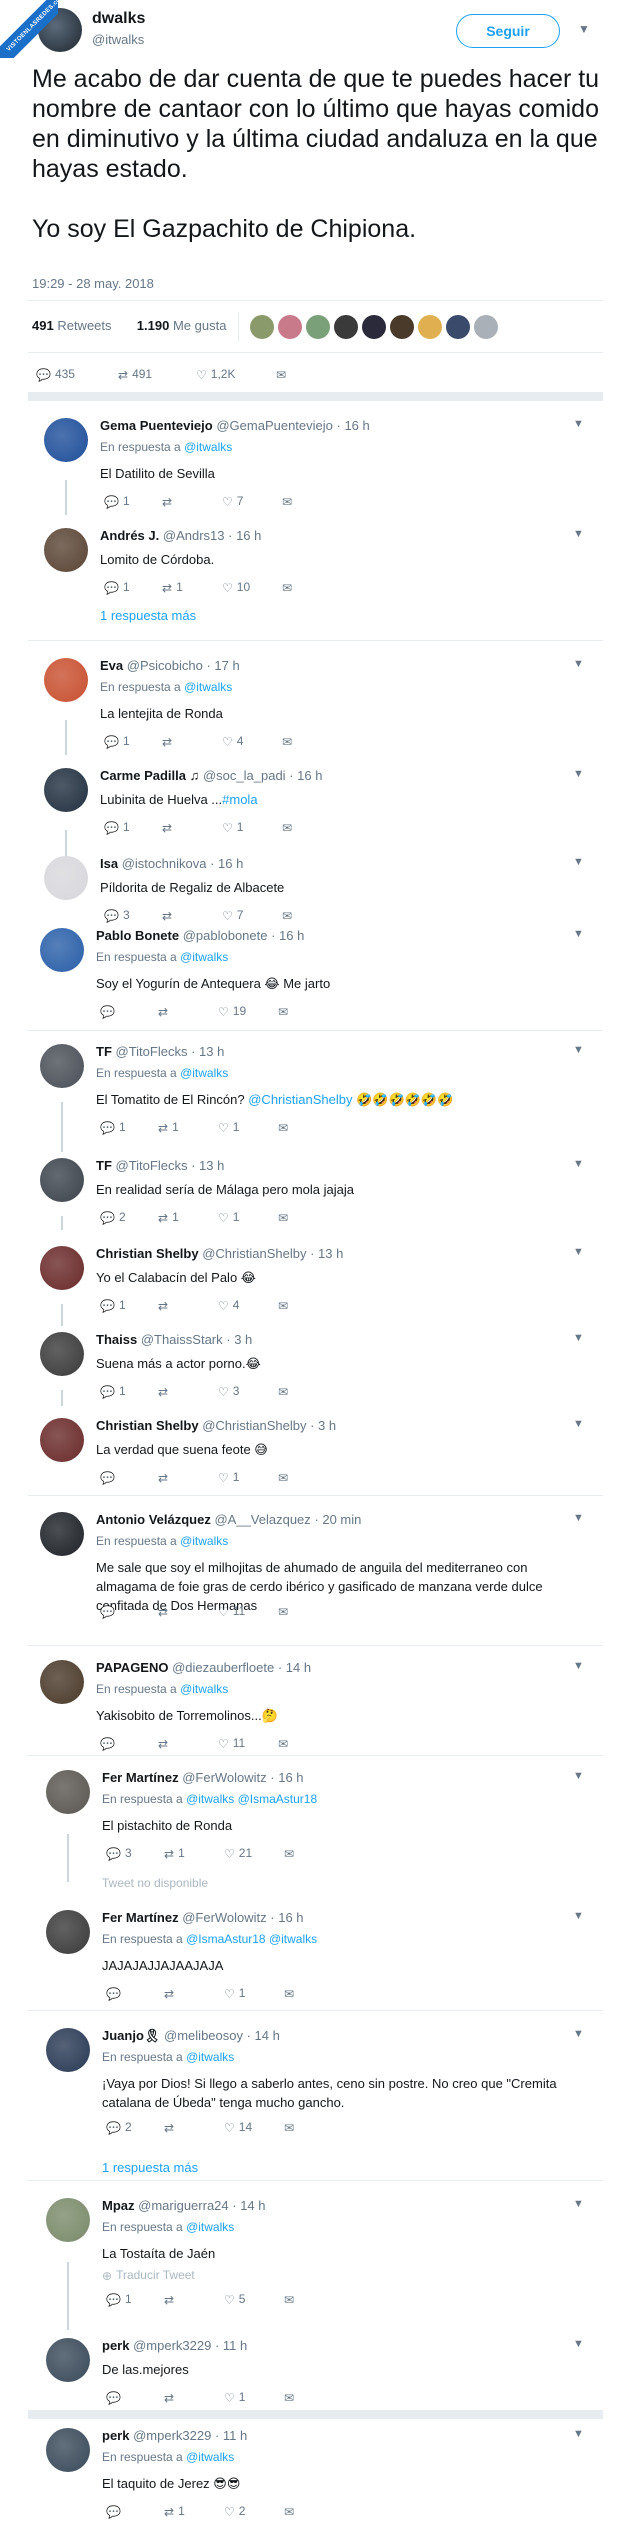  What do you see at coordinates (160, 1165) in the screenshot?
I see `reply-author: TF @TitoFlecks · 13 h` at bounding box center [160, 1165].